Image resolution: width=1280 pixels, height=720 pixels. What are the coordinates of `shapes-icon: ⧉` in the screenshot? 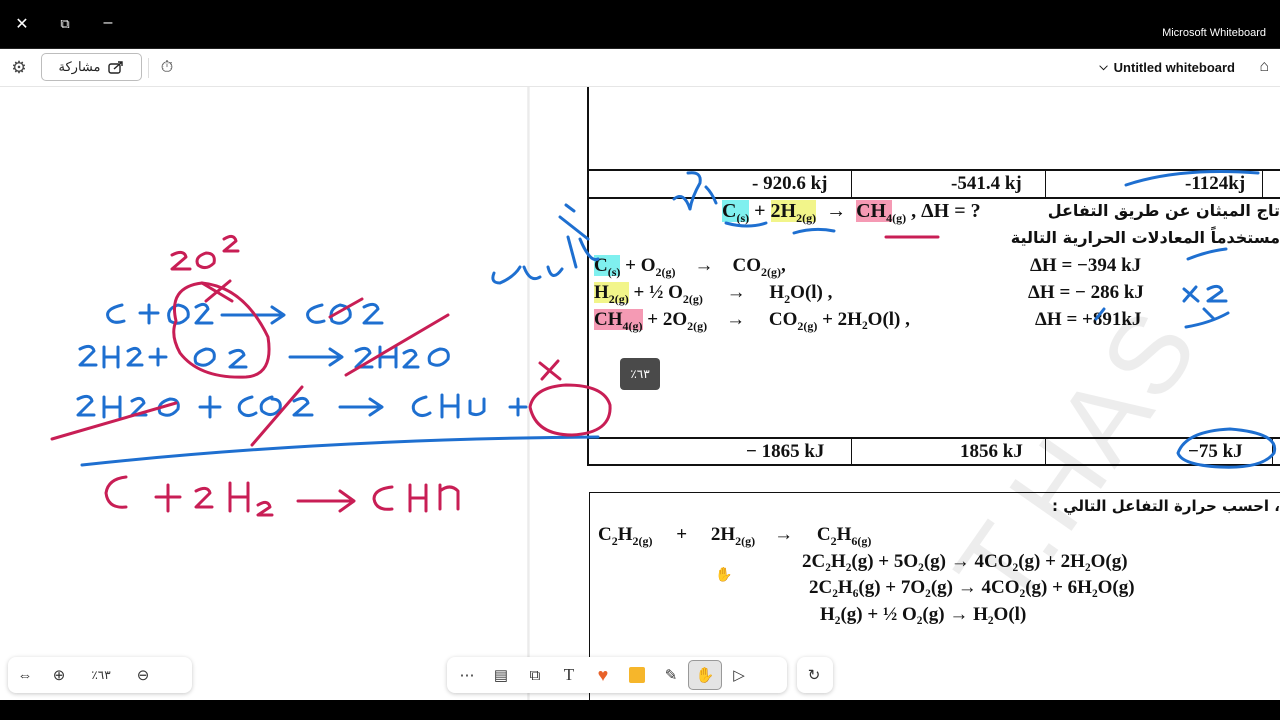 It's located at (535, 675).